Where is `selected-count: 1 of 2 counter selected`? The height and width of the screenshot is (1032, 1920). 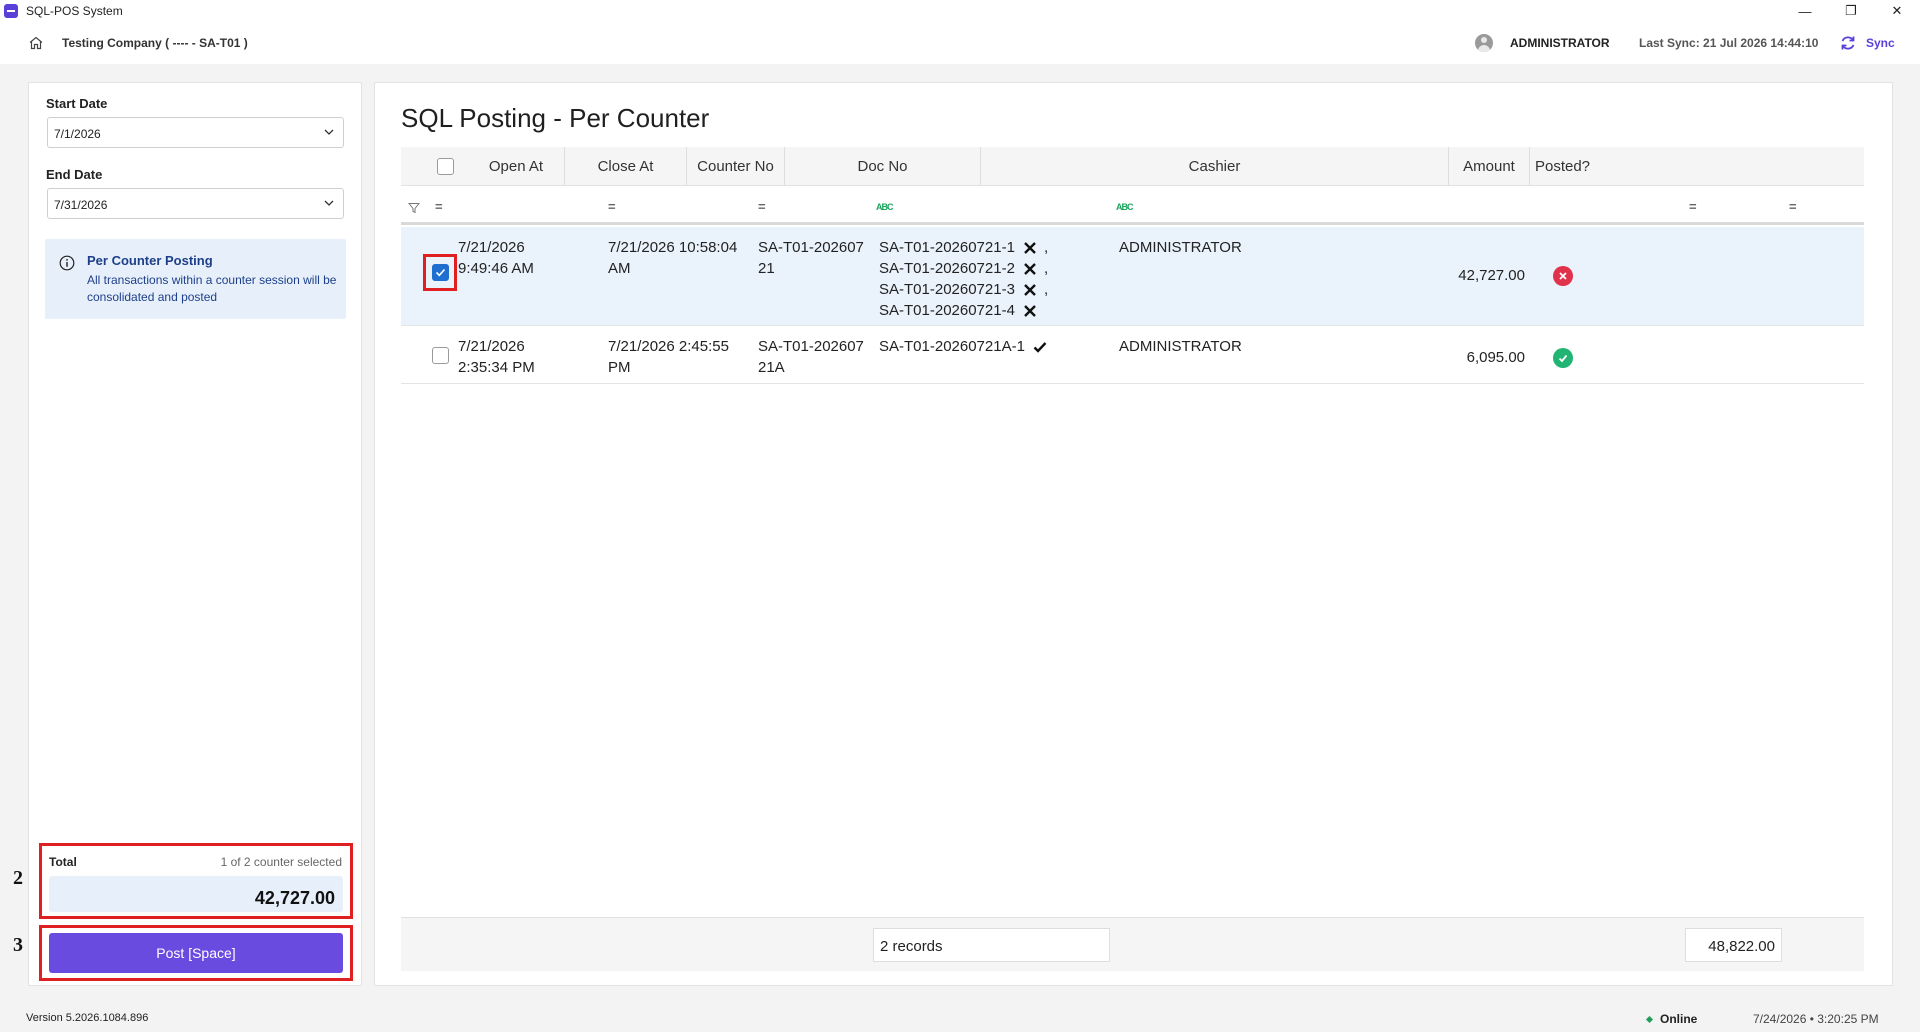 selected-count: 1 of 2 counter selected is located at coordinates (281, 862).